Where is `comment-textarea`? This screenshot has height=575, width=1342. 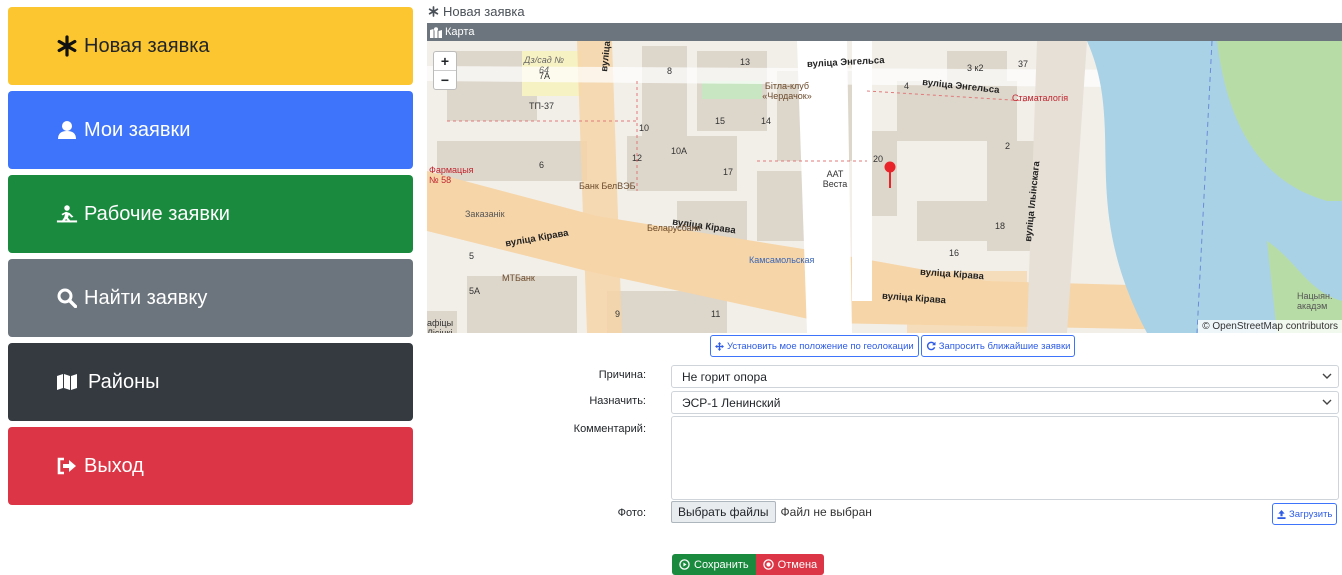 comment-textarea is located at coordinates (1005, 458).